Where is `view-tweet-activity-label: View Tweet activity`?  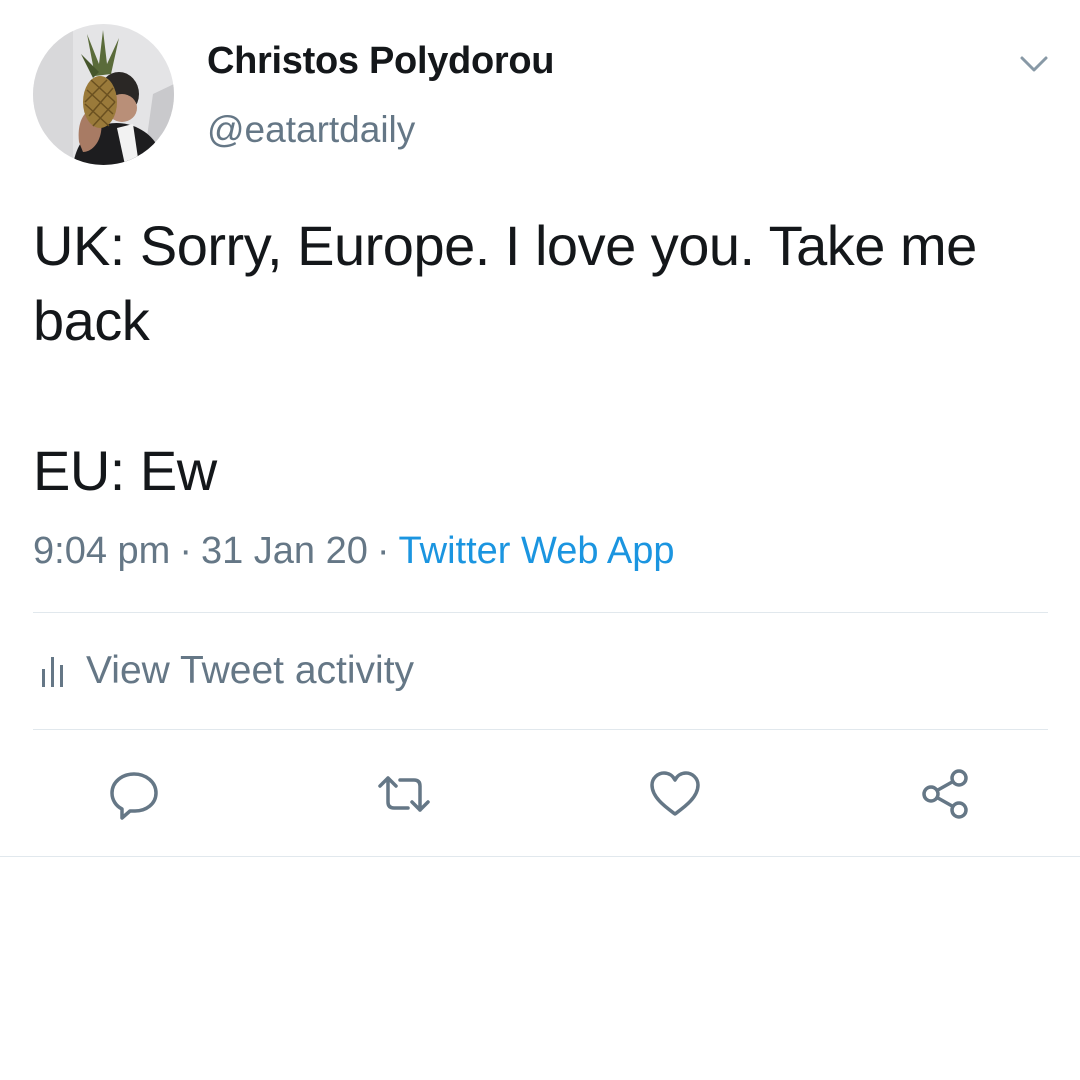
view-tweet-activity-label: View Tweet activity is located at coordinates (250, 670).